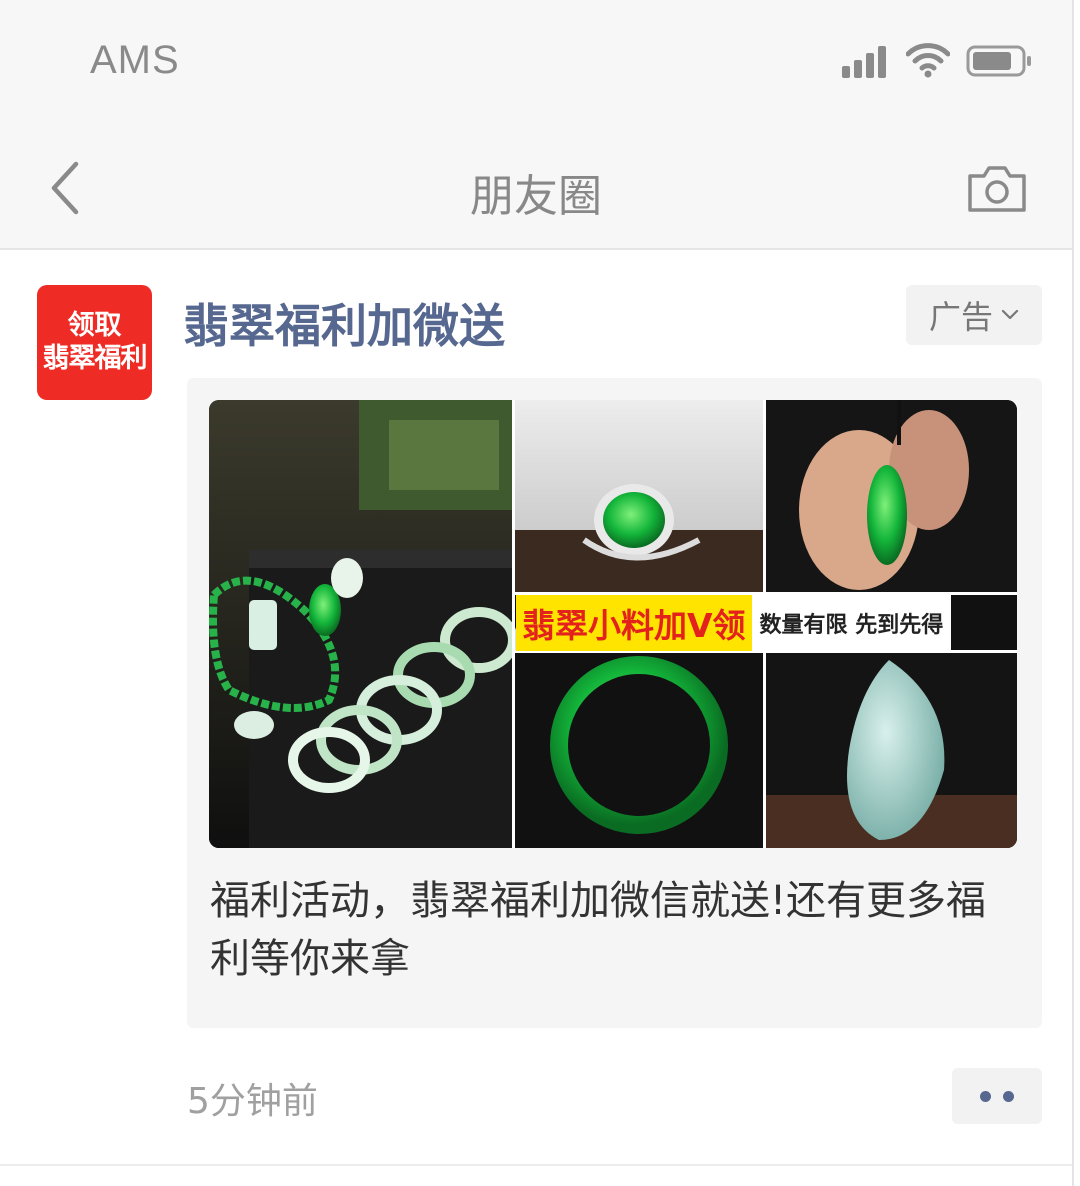 The width and height of the screenshot is (1080, 1186). Describe the element at coordinates (864, 62) in the screenshot. I see `signal-icon` at that location.